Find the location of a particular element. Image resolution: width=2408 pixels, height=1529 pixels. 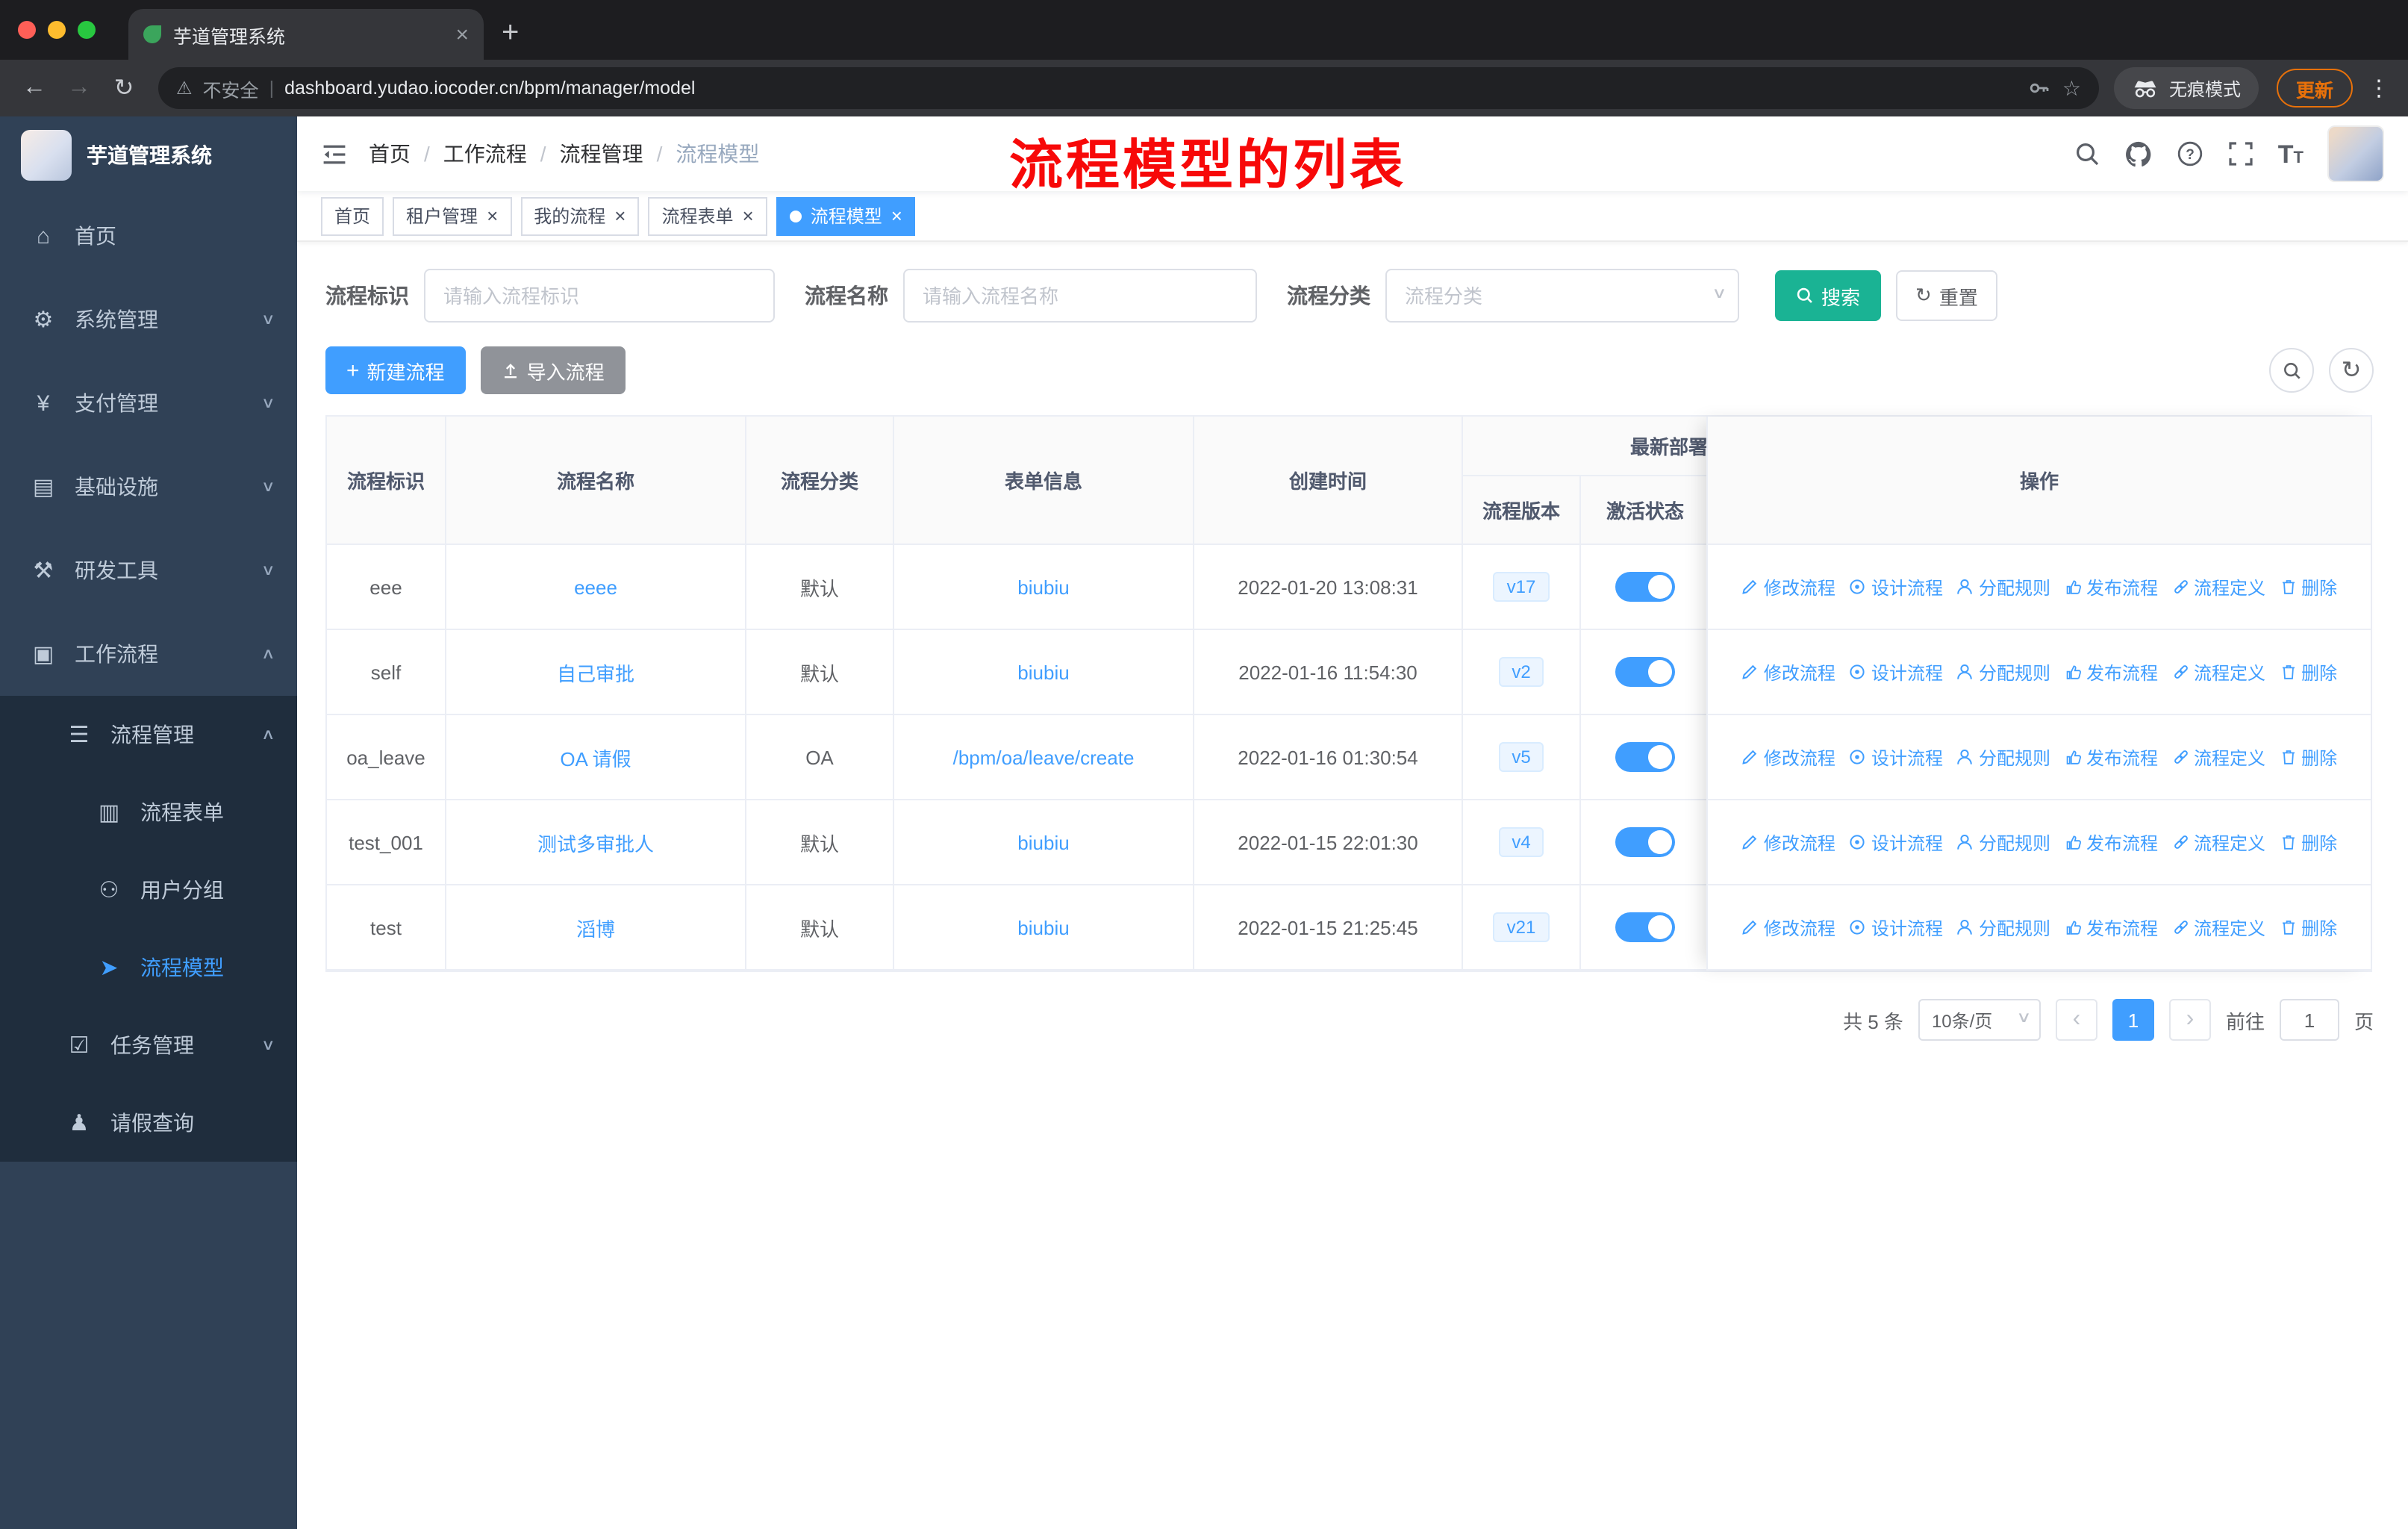

security-warning-icon: ⚠ is located at coordinates (184, 88).